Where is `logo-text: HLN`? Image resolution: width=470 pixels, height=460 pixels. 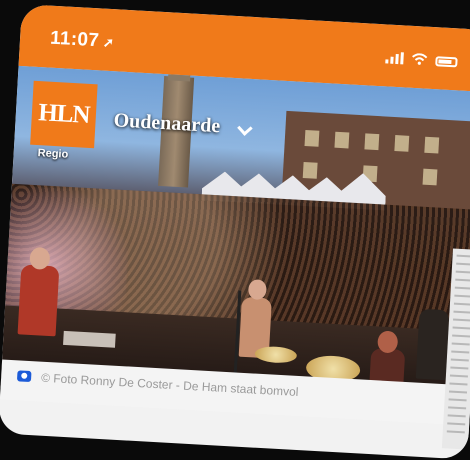
logo-text: HLN is located at coordinates (64, 114).